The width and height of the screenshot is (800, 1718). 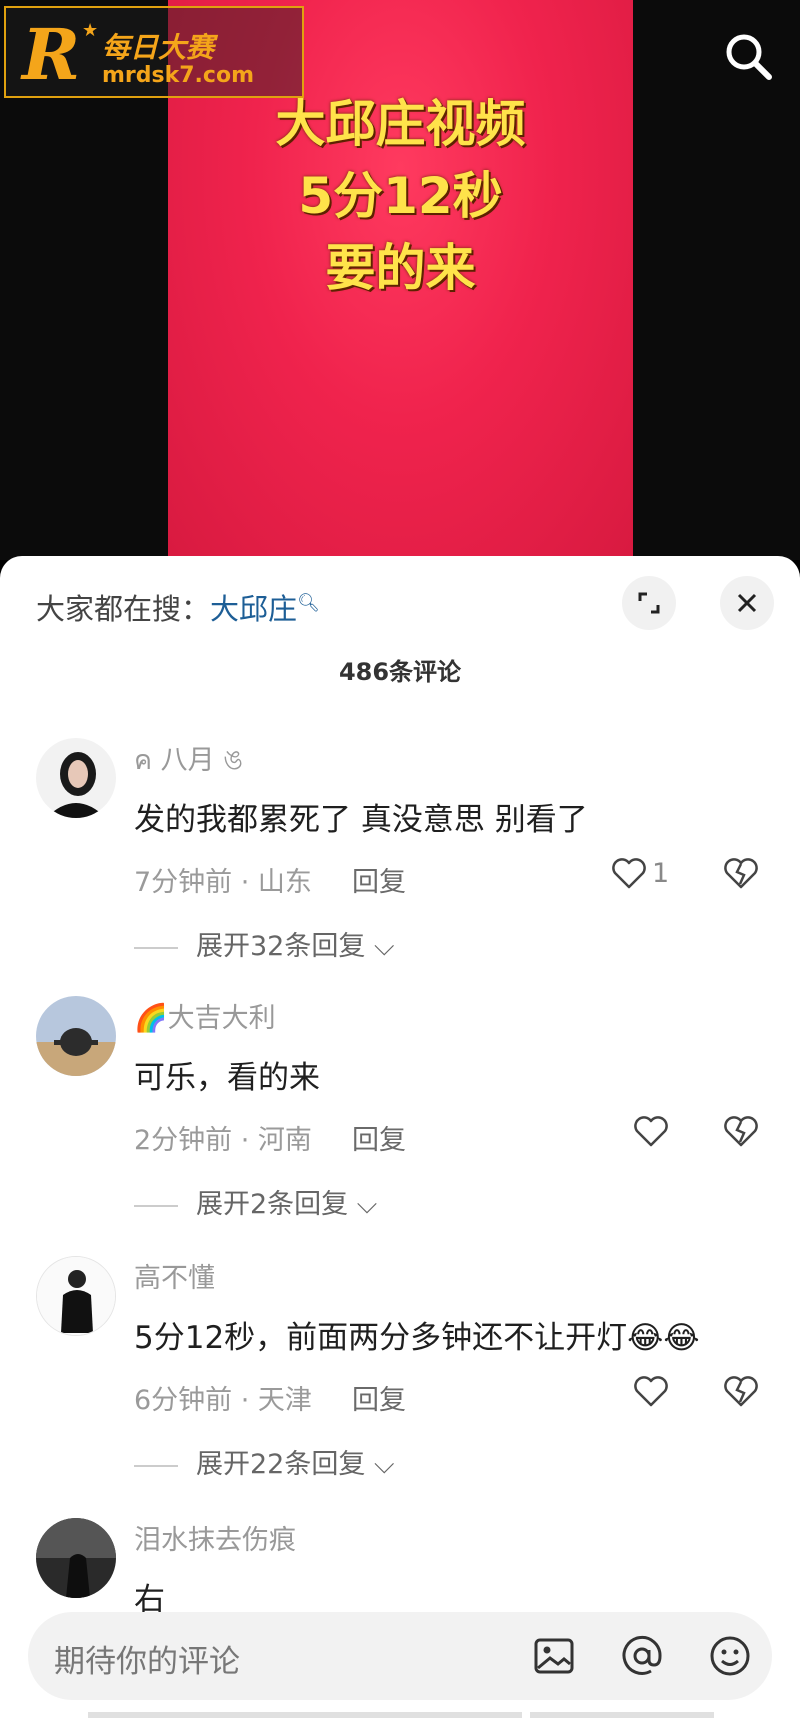 I want to click on video-caption: 大邱庄视频 5分12秒 要的来, so click(x=400, y=196).